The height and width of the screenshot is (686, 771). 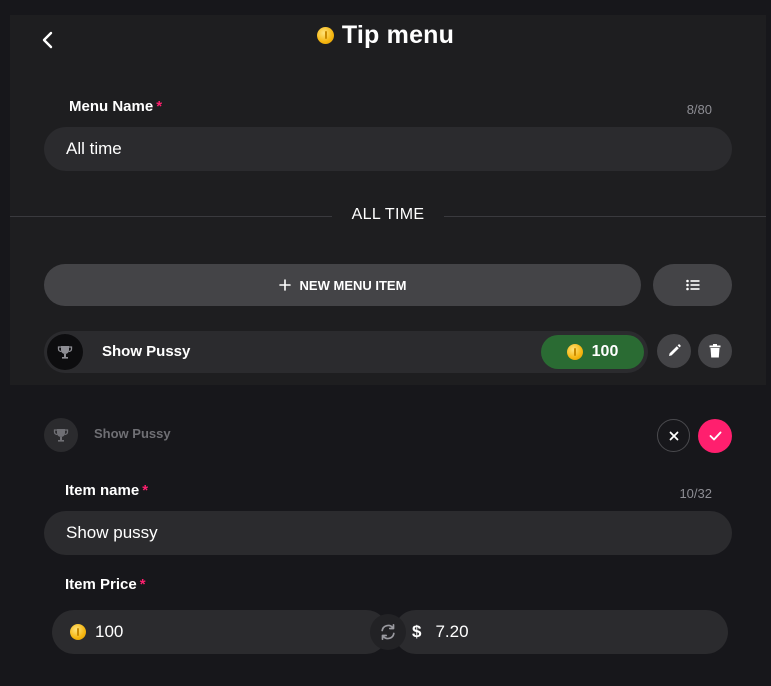 I want to click on delete-item-button, so click(x=715, y=351).